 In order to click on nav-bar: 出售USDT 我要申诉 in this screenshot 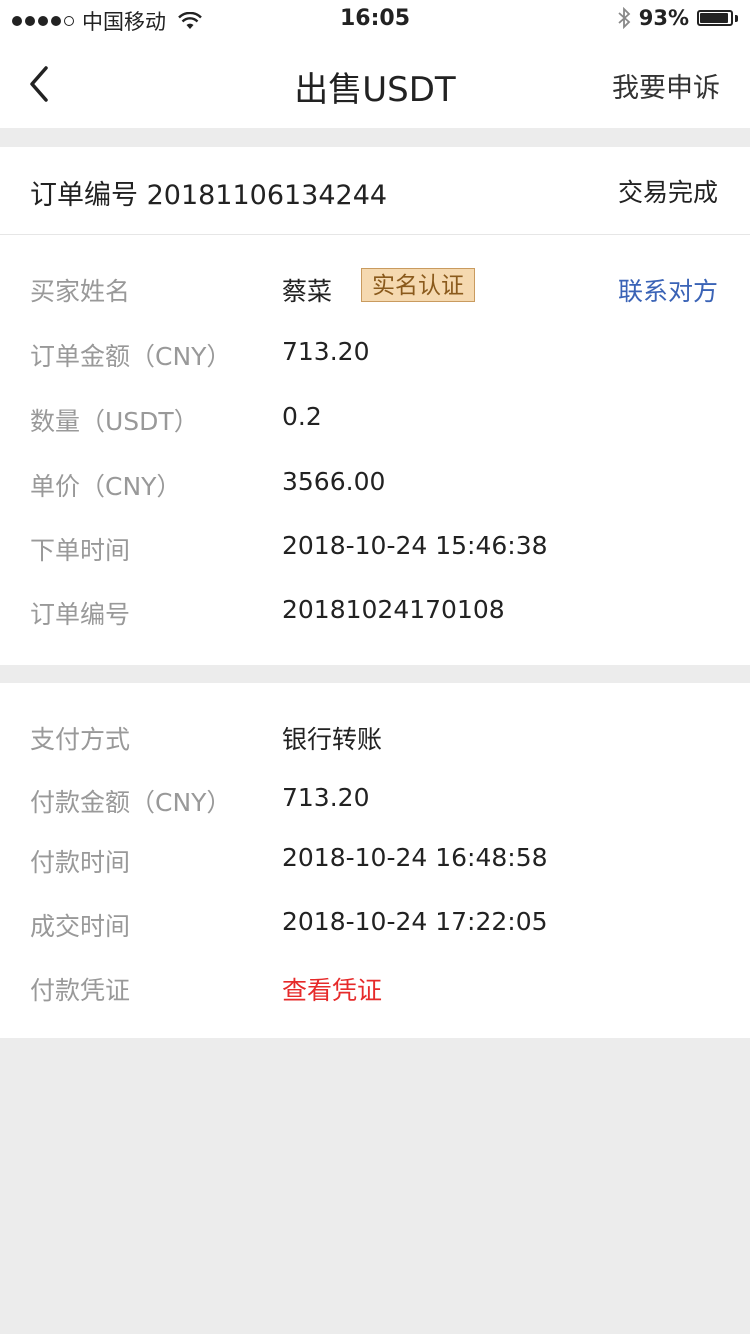, I will do `click(375, 84)`.